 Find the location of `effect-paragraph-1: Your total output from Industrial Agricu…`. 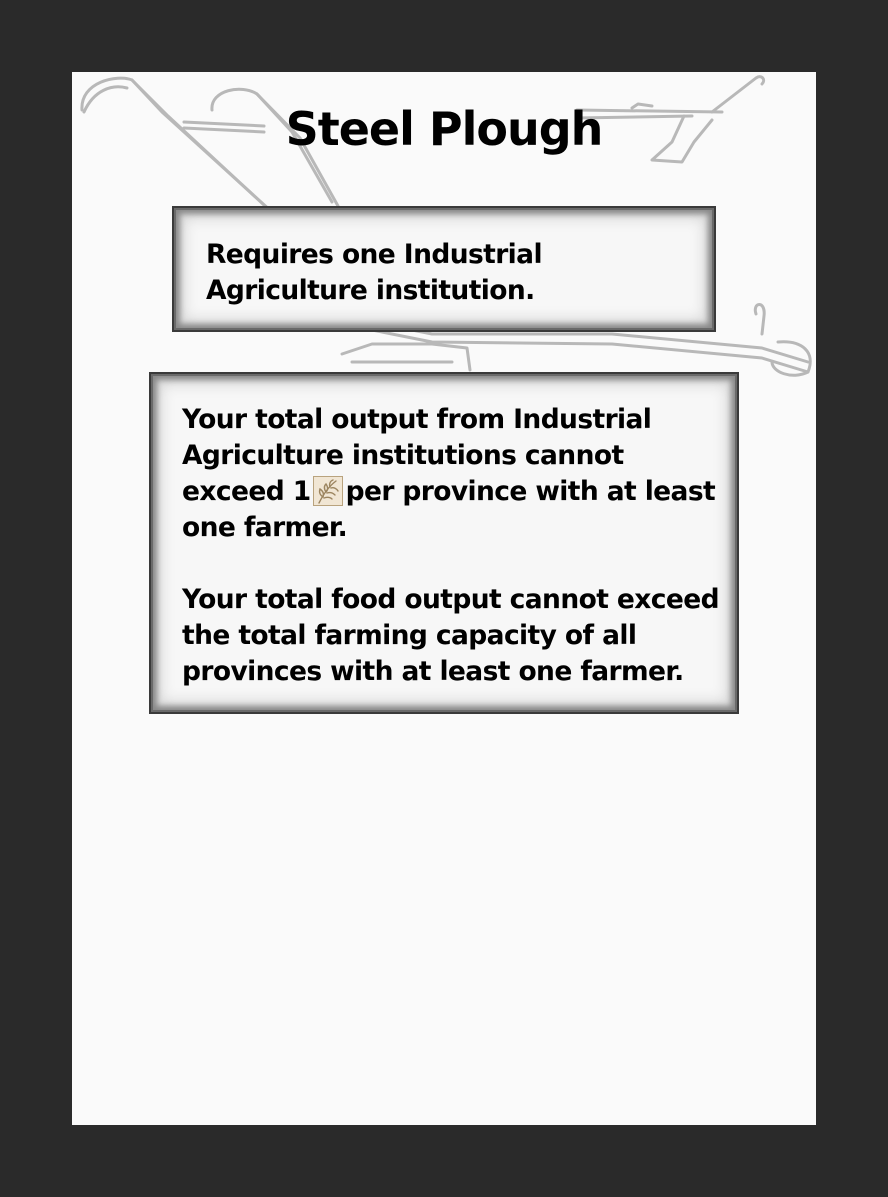

effect-paragraph-1: Your total output from Industrial Agricu… is located at coordinates (457, 474).